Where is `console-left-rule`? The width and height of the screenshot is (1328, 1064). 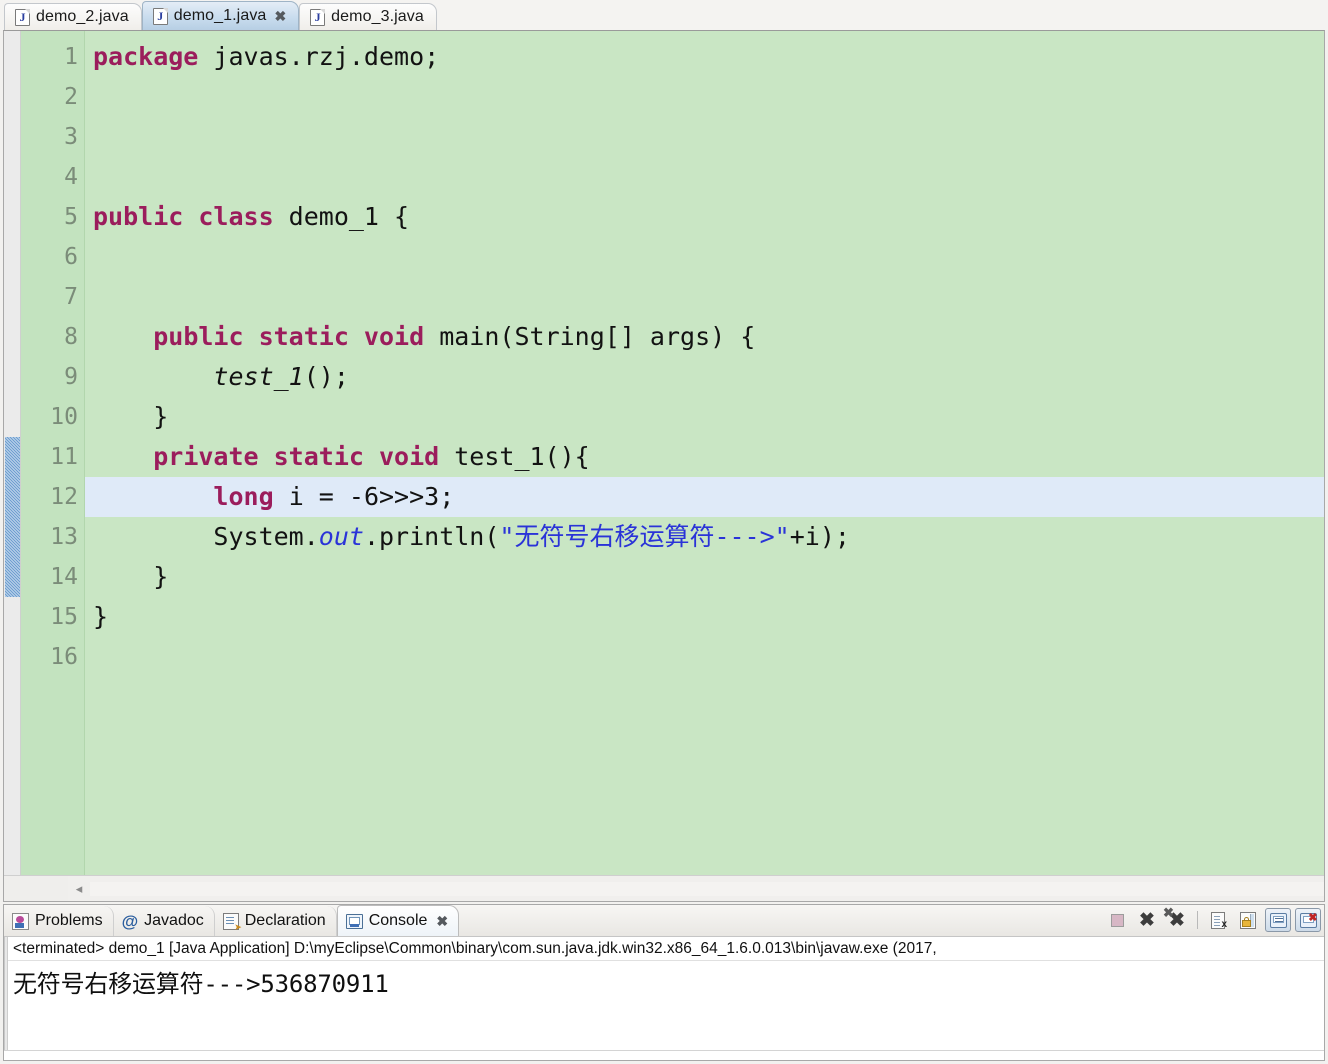
console-left-rule is located at coordinates (6, 993).